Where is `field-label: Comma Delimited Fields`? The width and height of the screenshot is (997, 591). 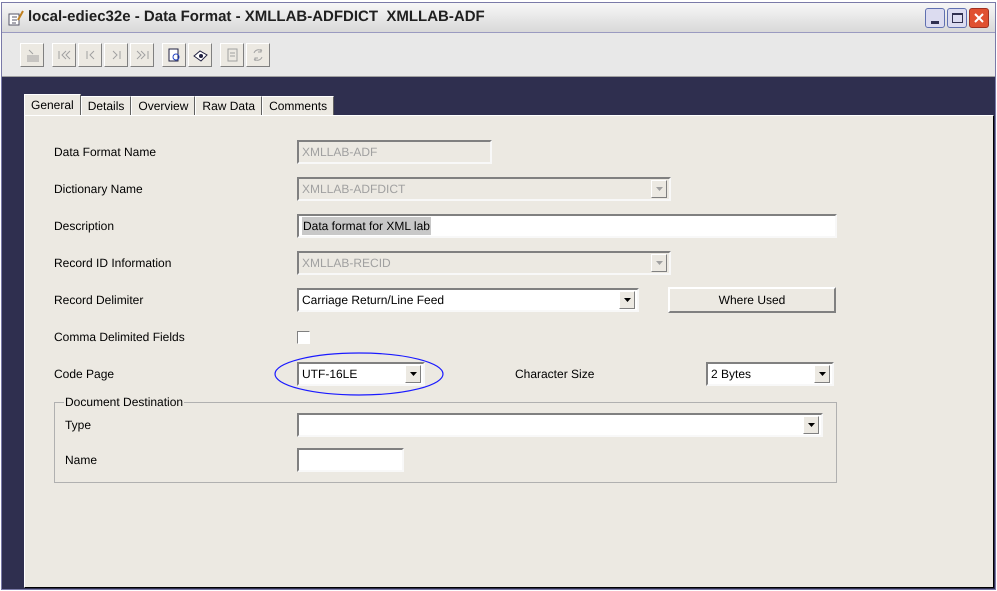
field-label: Comma Delimited Fields is located at coordinates (120, 337).